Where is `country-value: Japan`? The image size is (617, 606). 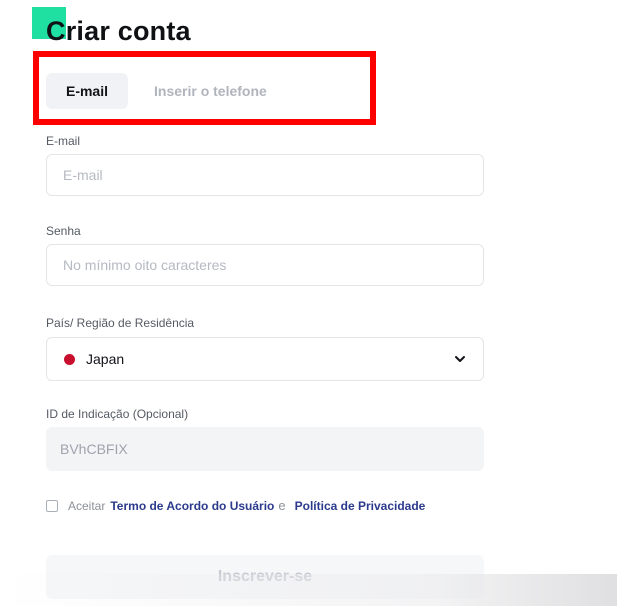
country-value: Japan is located at coordinates (105, 359).